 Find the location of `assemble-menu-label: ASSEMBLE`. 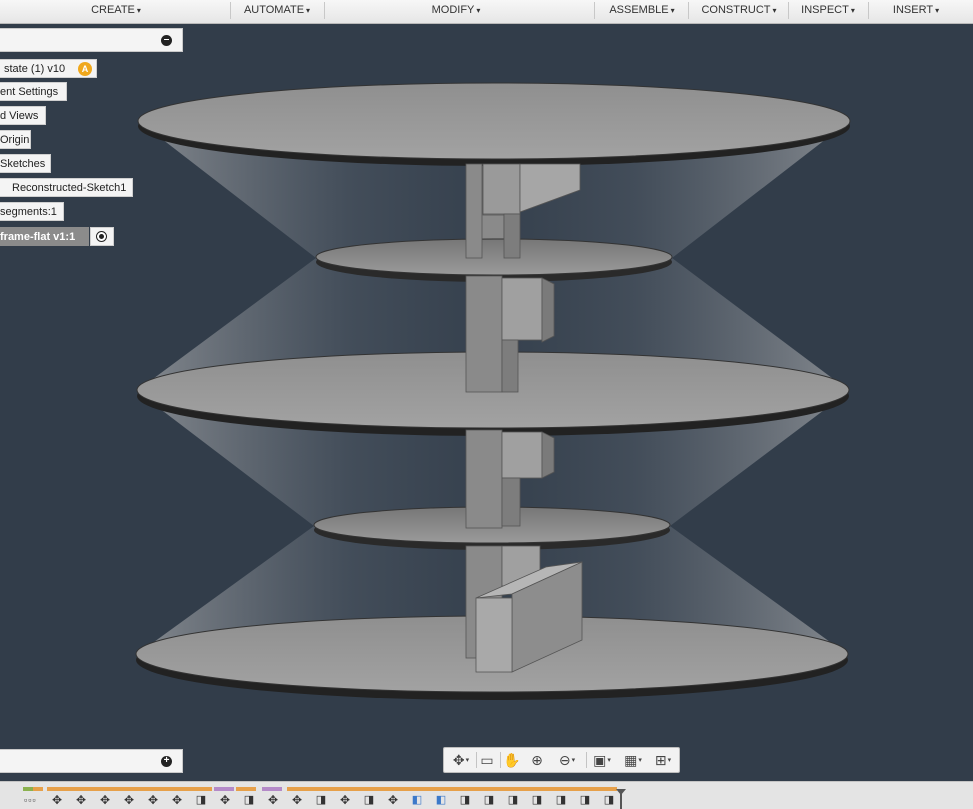

assemble-menu-label: ASSEMBLE is located at coordinates (639, 10).